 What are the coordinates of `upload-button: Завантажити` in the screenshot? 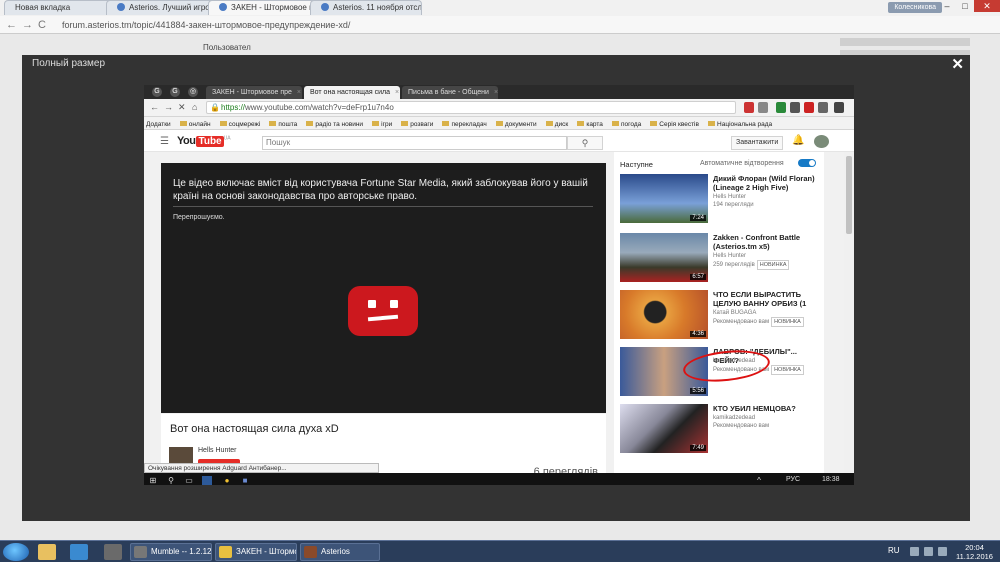 It's located at (757, 143).